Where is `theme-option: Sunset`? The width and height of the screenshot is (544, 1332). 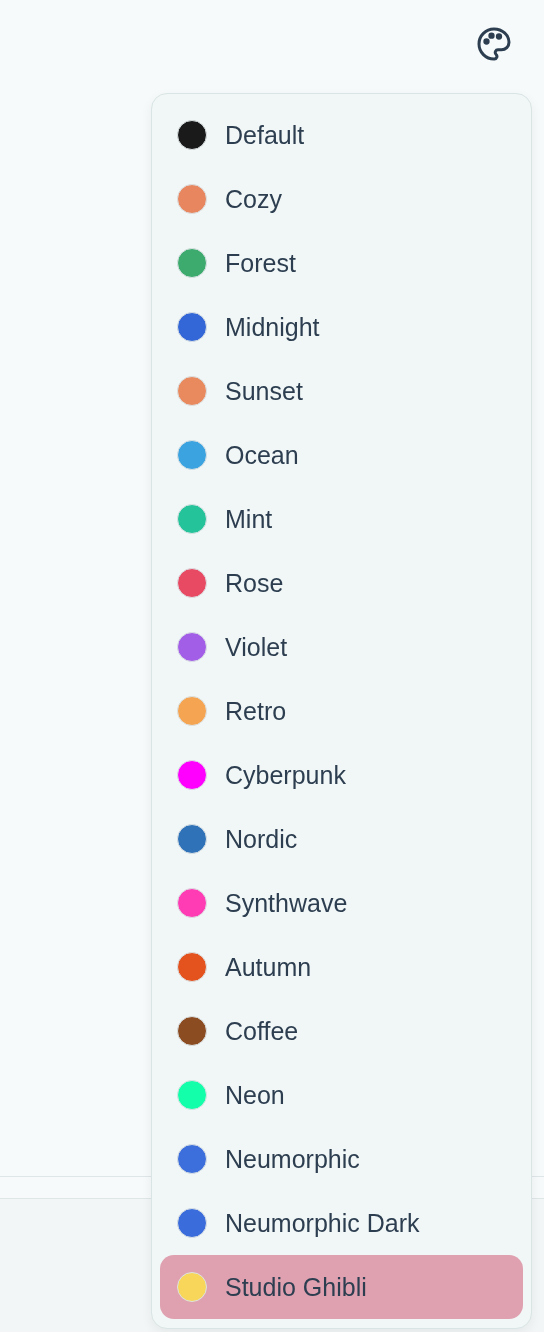
theme-option: Sunset is located at coordinates (341, 391).